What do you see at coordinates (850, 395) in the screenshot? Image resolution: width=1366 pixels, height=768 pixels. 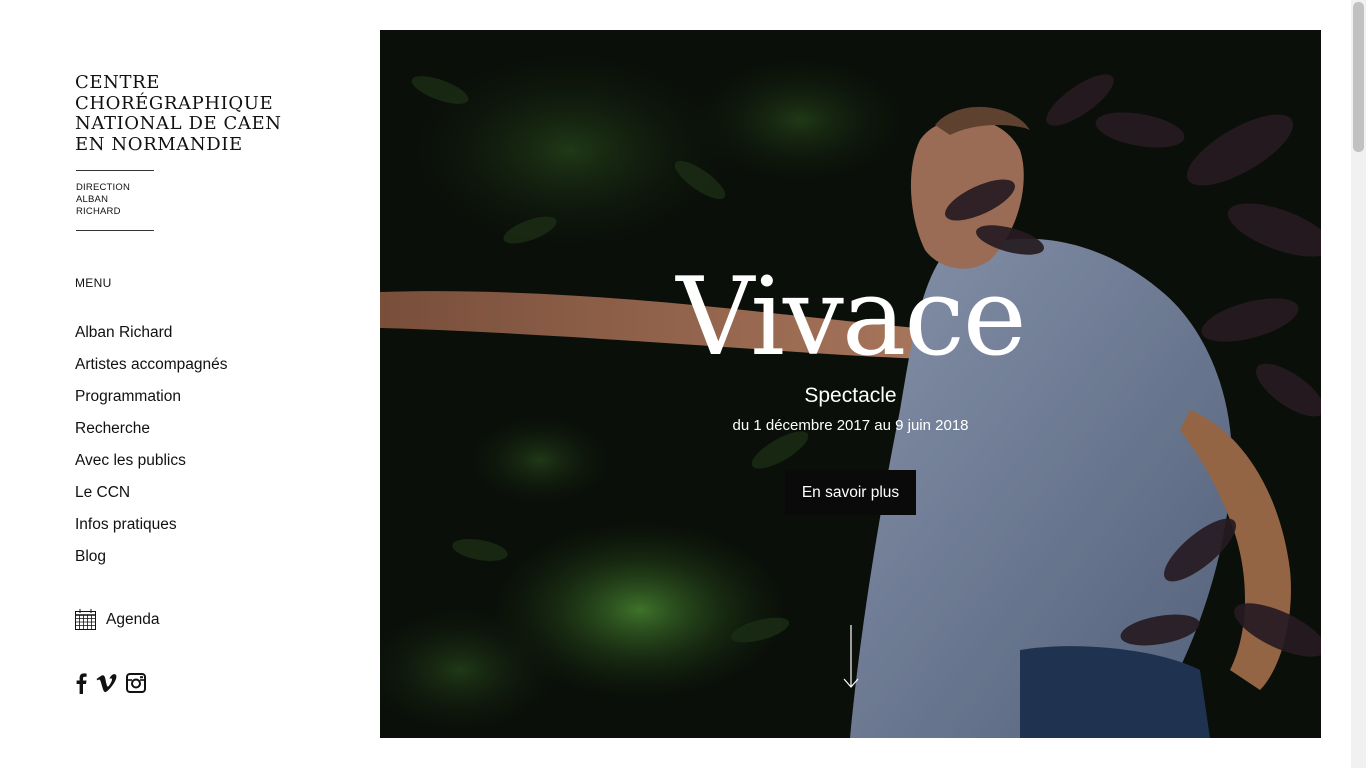 I see `hero-subtitle: Spectacle` at bounding box center [850, 395].